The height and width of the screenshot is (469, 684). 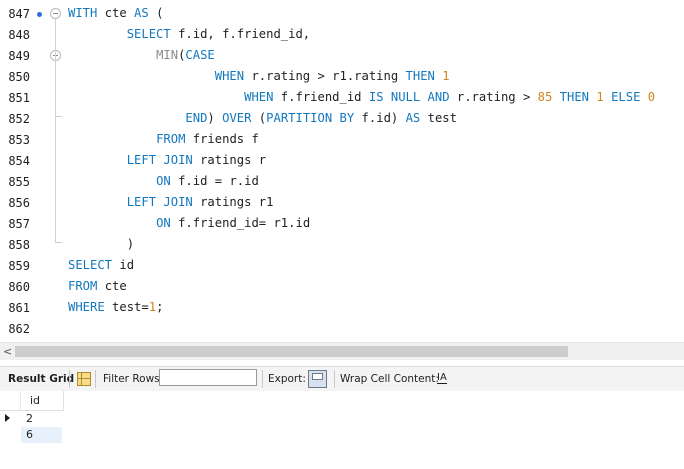 What do you see at coordinates (342, 286) in the screenshot?
I see `code-line: 860 FROM cte` at bounding box center [342, 286].